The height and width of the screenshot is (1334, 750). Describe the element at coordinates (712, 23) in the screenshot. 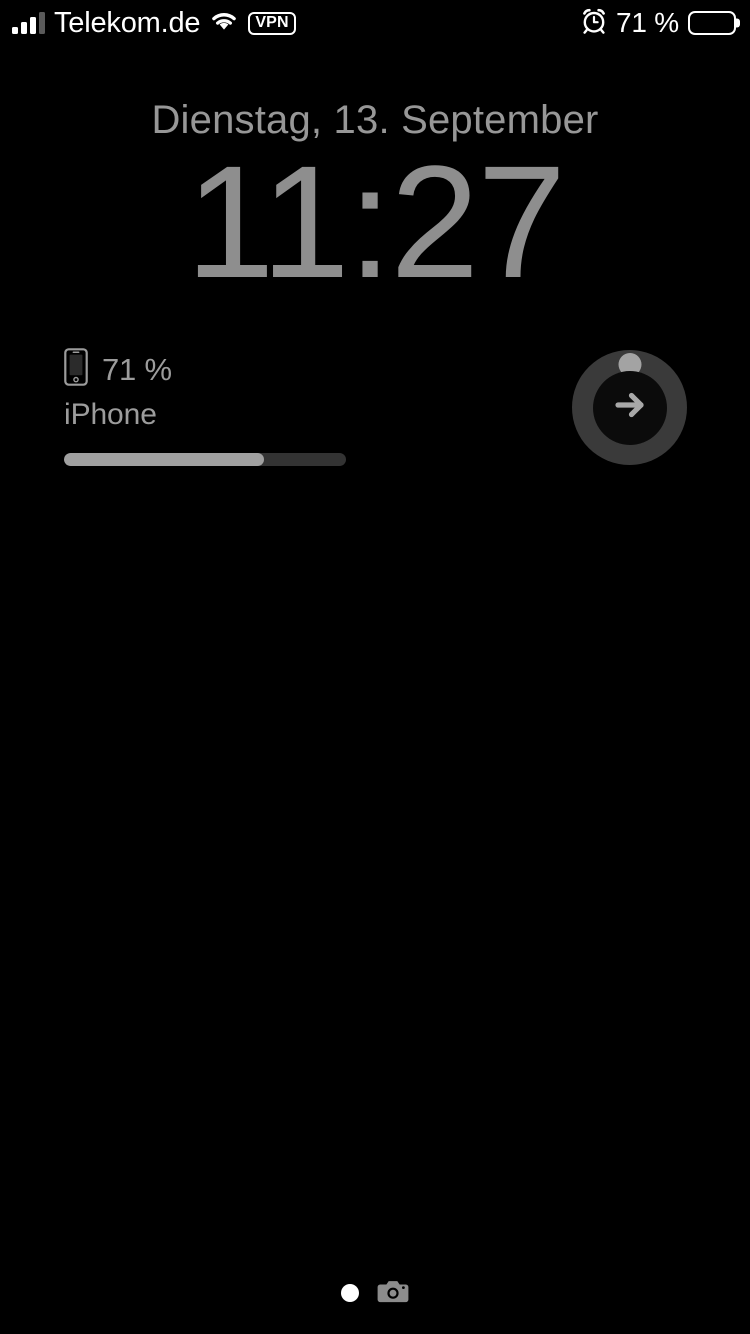

I see `battery-icon` at that location.